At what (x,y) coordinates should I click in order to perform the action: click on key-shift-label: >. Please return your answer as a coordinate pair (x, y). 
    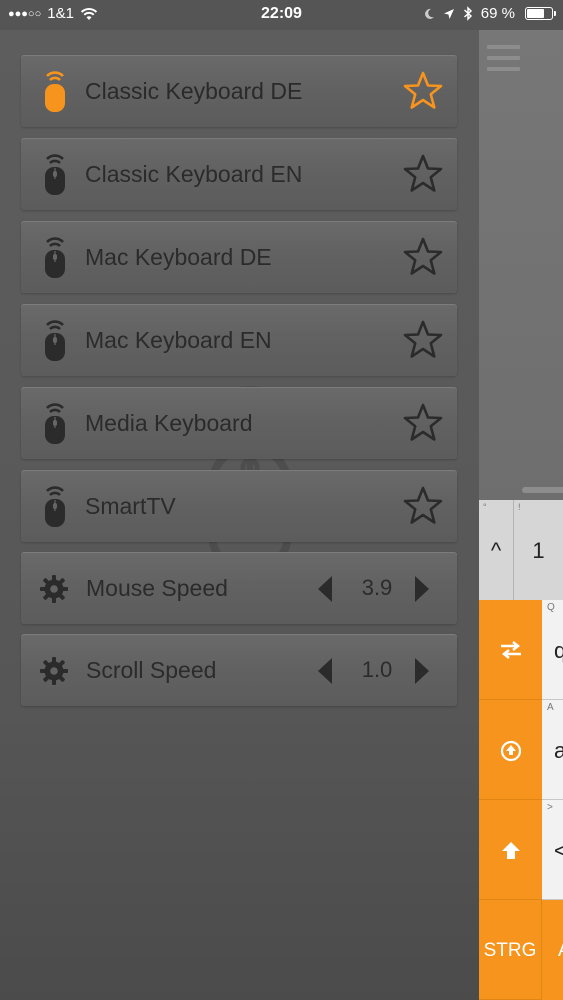
    Looking at the image, I should click on (550, 807).